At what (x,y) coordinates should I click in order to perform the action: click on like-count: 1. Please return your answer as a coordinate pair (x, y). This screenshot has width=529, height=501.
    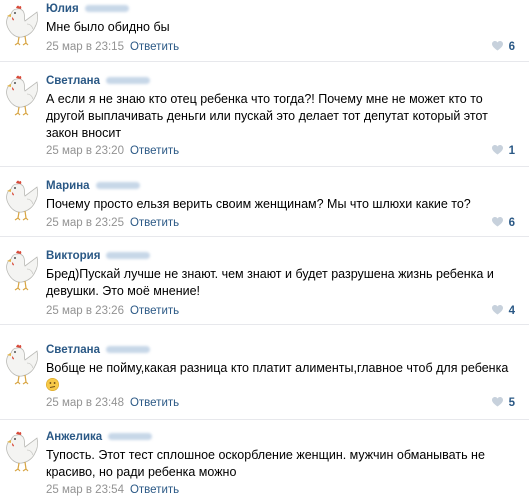
    Looking at the image, I should click on (511, 151).